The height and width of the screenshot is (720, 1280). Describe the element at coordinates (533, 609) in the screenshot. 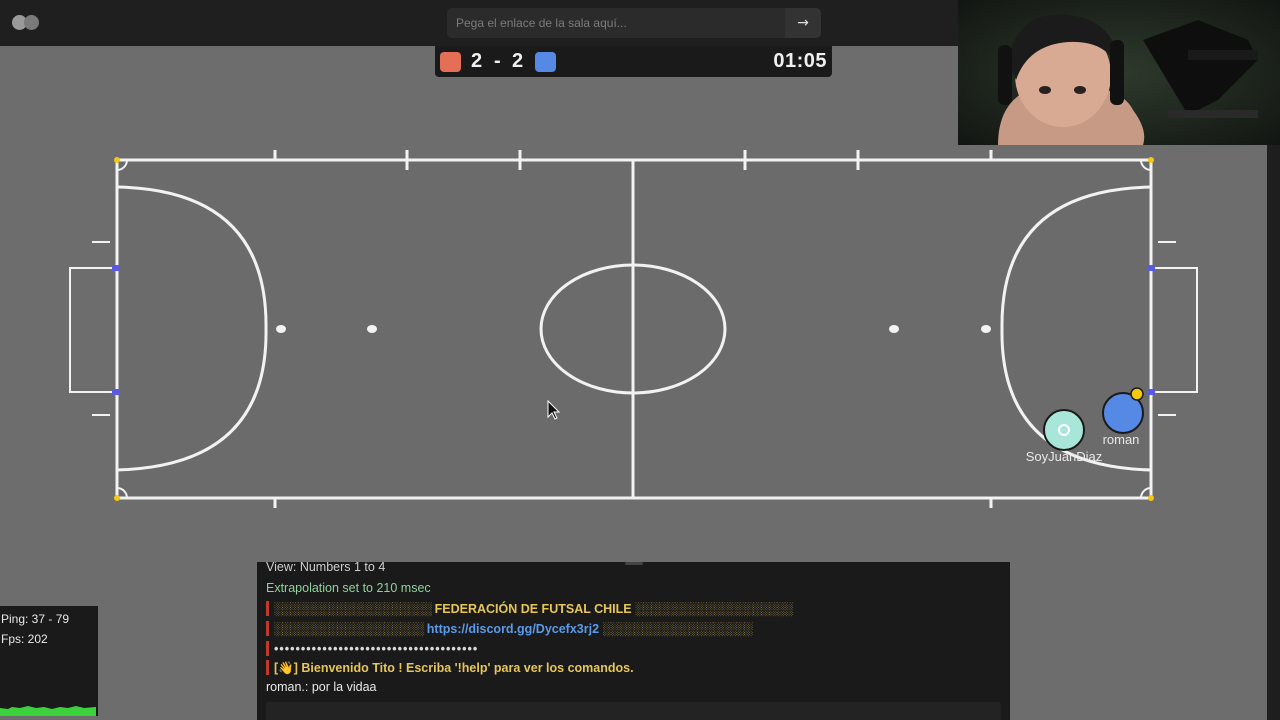

I see `announcement-title: FEDERACIÓN DE FUTSAL CHILE` at that location.